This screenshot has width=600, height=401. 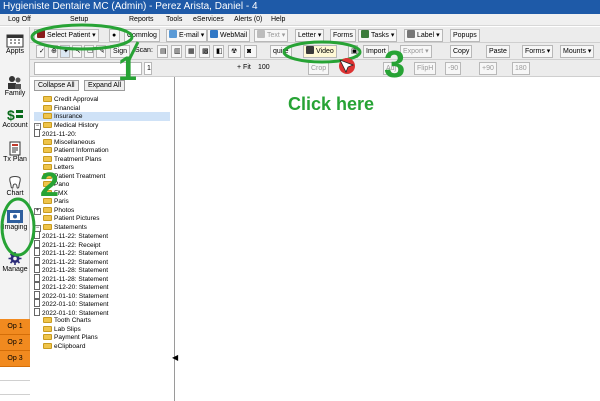 I want to click on menu-reports: Reports, so click(x=141, y=20).